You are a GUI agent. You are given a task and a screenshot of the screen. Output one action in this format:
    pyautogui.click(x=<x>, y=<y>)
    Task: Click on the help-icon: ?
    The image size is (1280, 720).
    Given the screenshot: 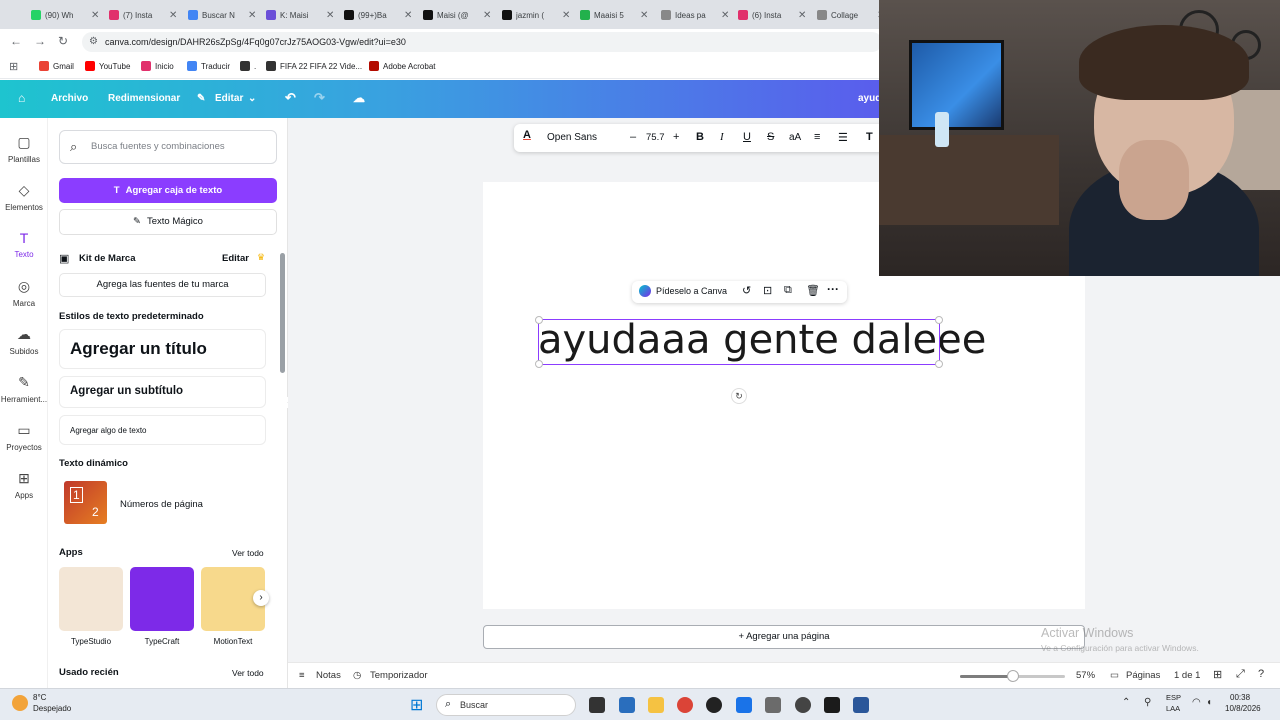 What is the action you would take?
    pyautogui.click(x=1261, y=674)
    